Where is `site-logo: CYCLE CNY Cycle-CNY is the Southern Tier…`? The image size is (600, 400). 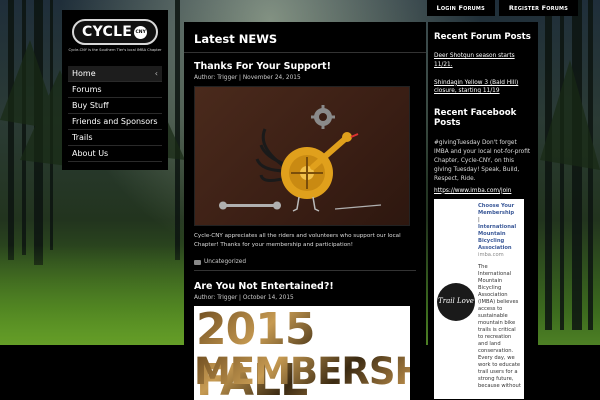 site-logo: CYCLE CNY Cycle-CNY is the Southern Tier… is located at coordinates (115, 36).